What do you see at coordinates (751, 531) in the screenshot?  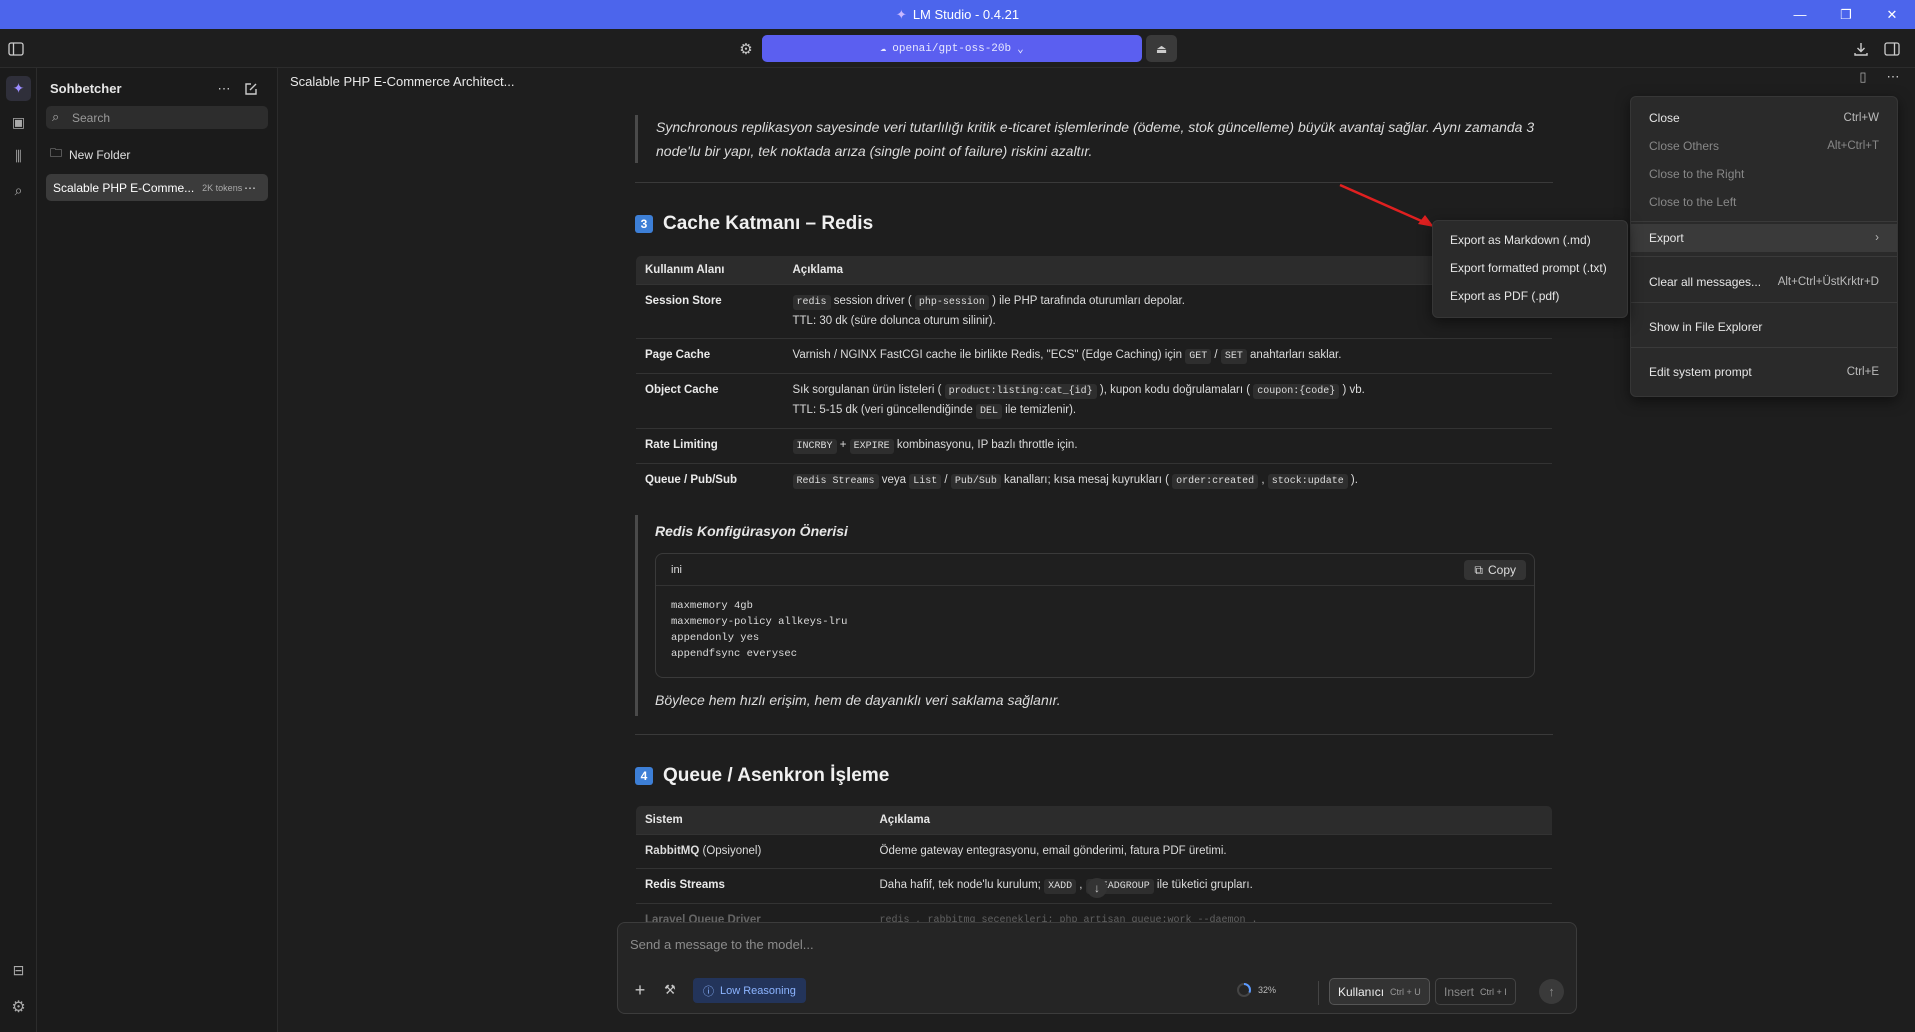 I see `config-subtitle: Redis Konfigürasyon Önerisi` at bounding box center [751, 531].